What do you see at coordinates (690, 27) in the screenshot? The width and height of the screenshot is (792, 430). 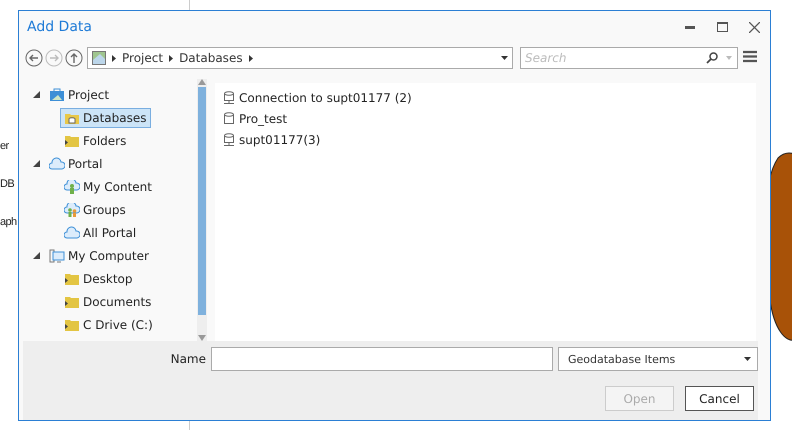 I see `minimize-icon` at bounding box center [690, 27].